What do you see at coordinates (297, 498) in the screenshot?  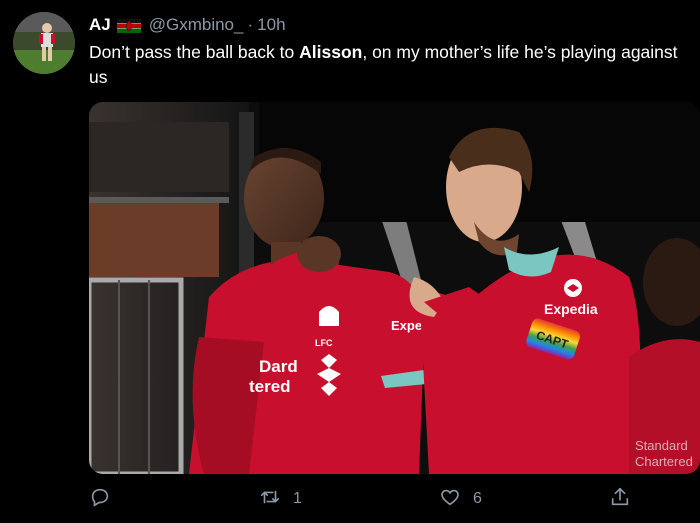 I see `retweet-count: 1` at bounding box center [297, 498].